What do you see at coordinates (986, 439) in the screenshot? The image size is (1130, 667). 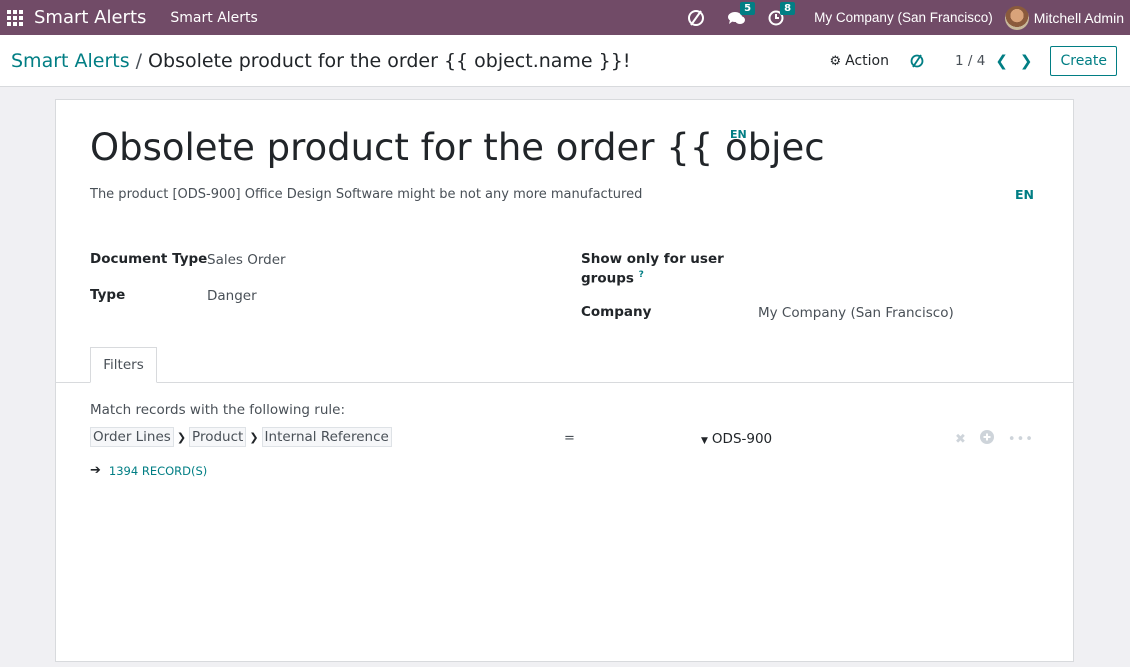 I see `add-rule-icon` at bounding box center [986, 439].